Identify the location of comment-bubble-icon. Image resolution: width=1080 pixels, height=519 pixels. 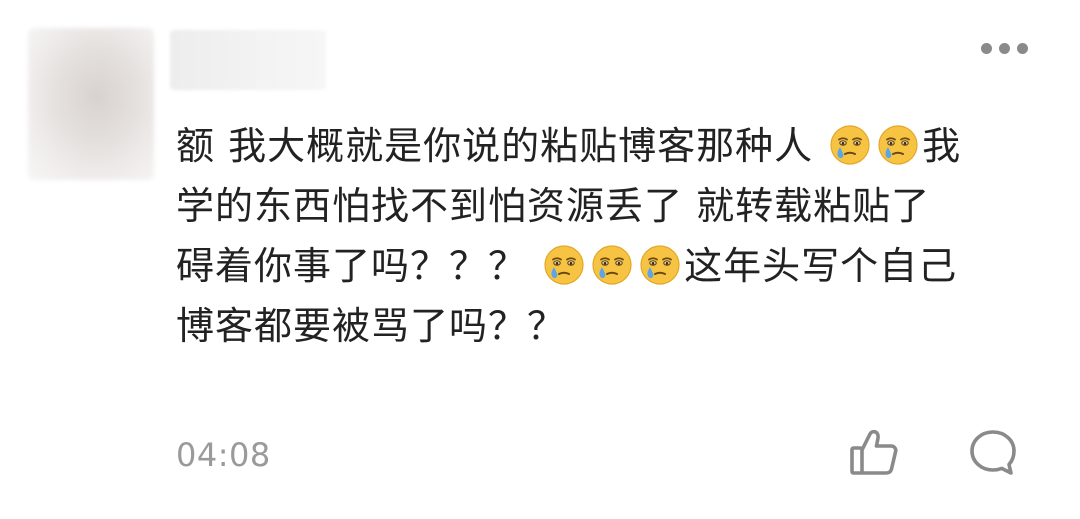
(993, 452).